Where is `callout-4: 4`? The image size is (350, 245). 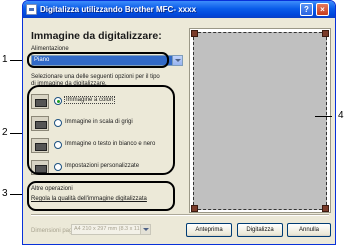 callout-4: 4 is located at coordinates (341, 115).